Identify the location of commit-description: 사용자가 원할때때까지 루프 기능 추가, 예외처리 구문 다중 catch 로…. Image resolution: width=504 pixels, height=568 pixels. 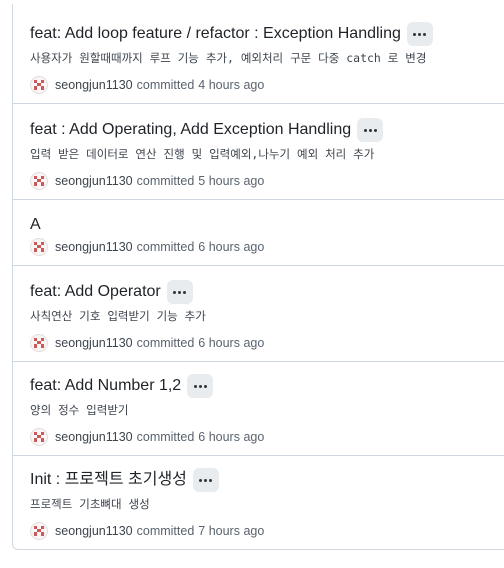
(228, 58).